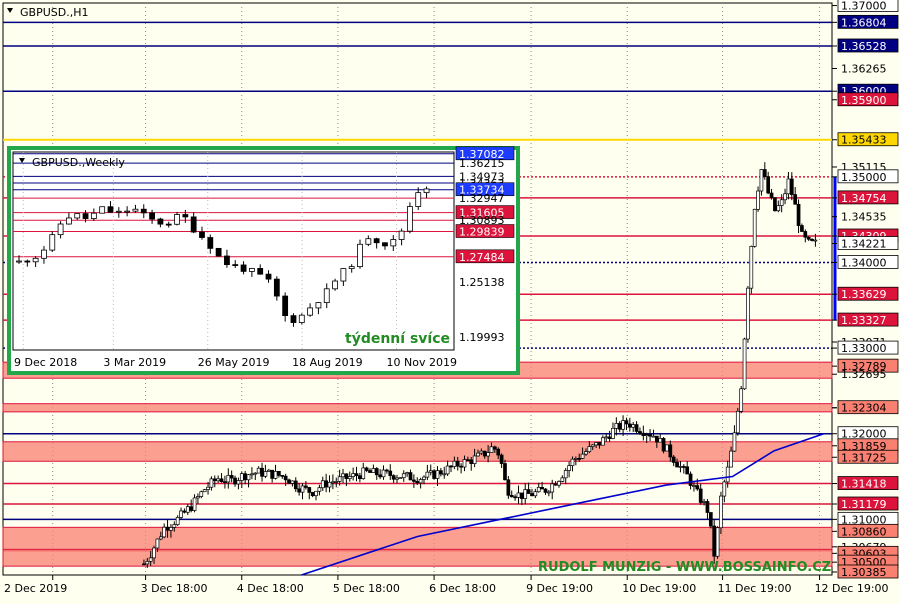 The width and height of the screenshot is (900, 604). I want to click on price-scale-label: 1.32695, so click(864, 374).